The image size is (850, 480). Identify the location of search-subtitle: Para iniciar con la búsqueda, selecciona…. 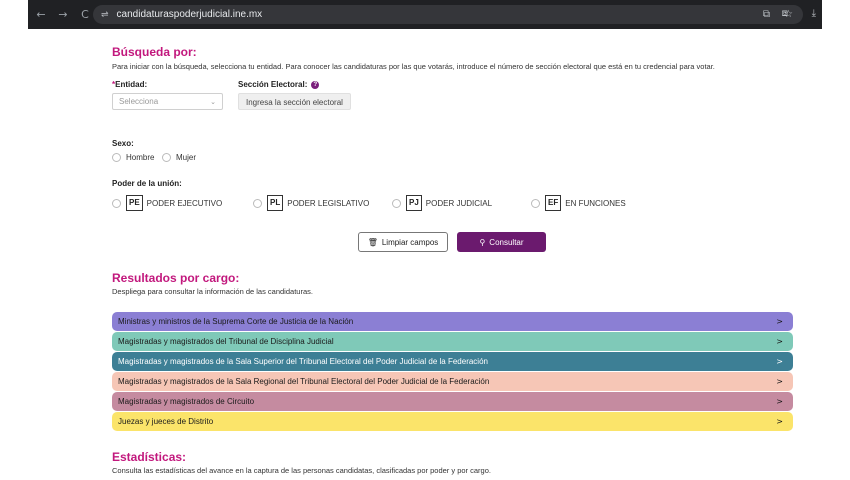
(413, 66).